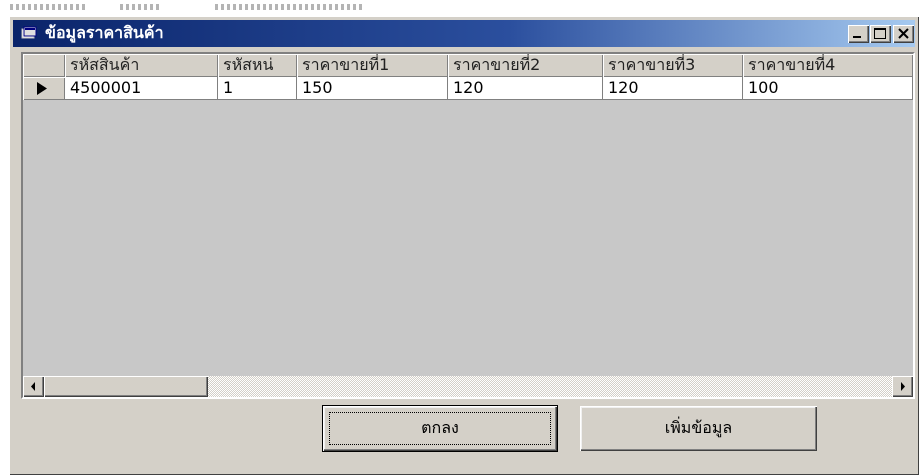 This screenshot has width=919, height=475. I want to click on minimize-icon, so click(857, 37).